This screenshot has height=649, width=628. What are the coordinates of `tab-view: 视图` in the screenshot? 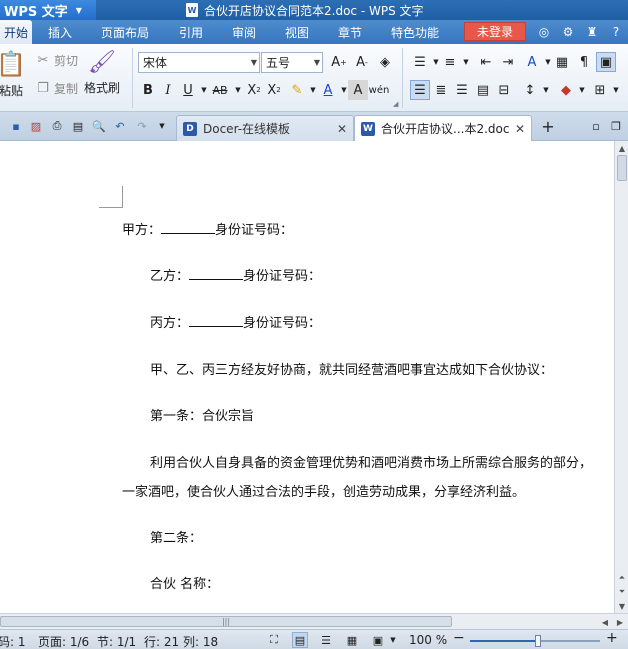 It's located at (297, 32).